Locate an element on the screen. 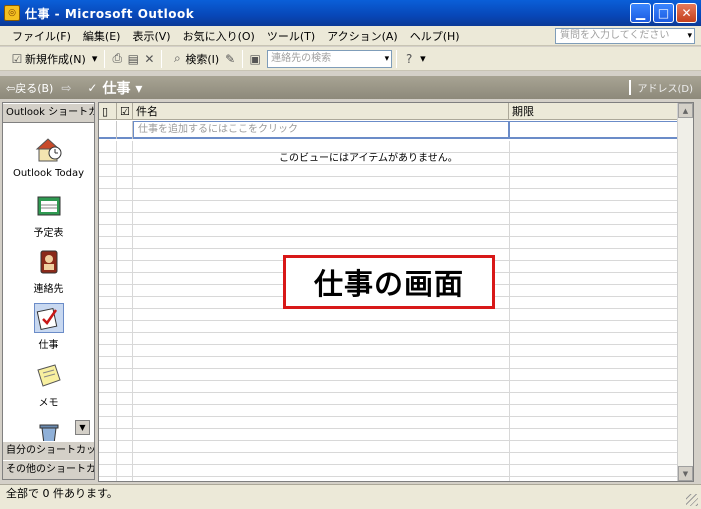 Image resolution: width=701 pixels, height=509 pixels. column-complete-header: ☑ is located at coordinates (125, 111).